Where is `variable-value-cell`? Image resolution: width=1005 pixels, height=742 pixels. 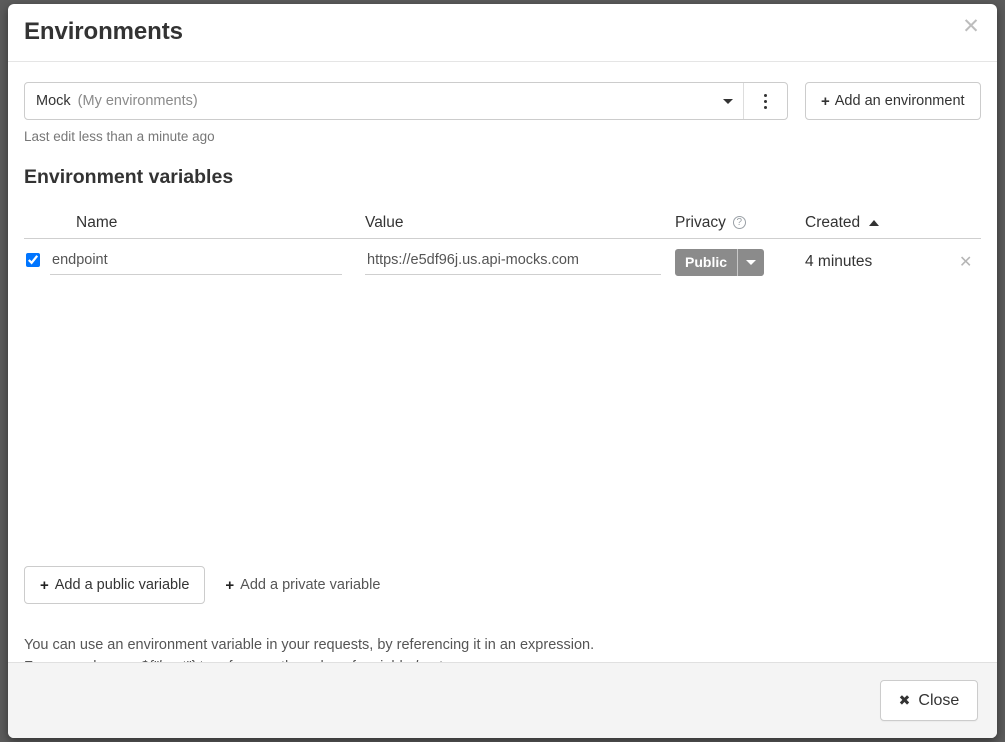
variable-value-cell is located at coordinates (520, 262).